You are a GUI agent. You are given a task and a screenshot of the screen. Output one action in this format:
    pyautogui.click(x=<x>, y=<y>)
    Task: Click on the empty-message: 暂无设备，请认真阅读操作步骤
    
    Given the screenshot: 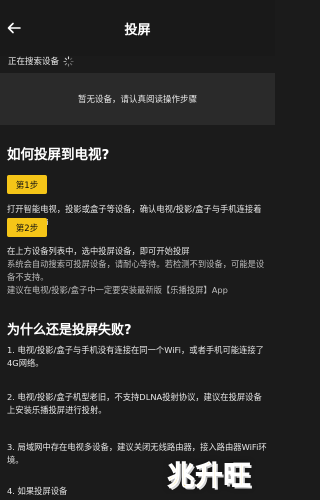 What is the action you would take?
    pyautogui.click(x=137, y=100)
    